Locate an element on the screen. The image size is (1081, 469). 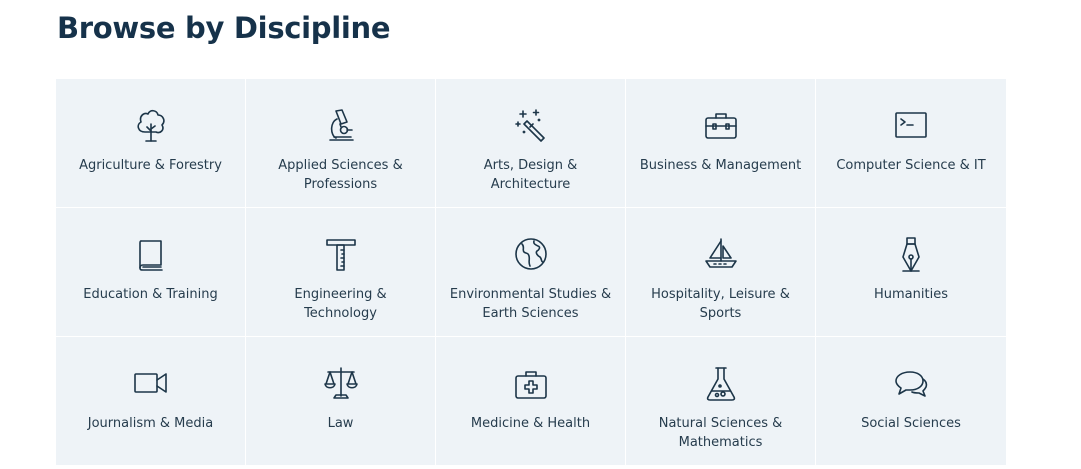
discipline-tile-business-management: Business & Management is located at coordinates (721, 143).